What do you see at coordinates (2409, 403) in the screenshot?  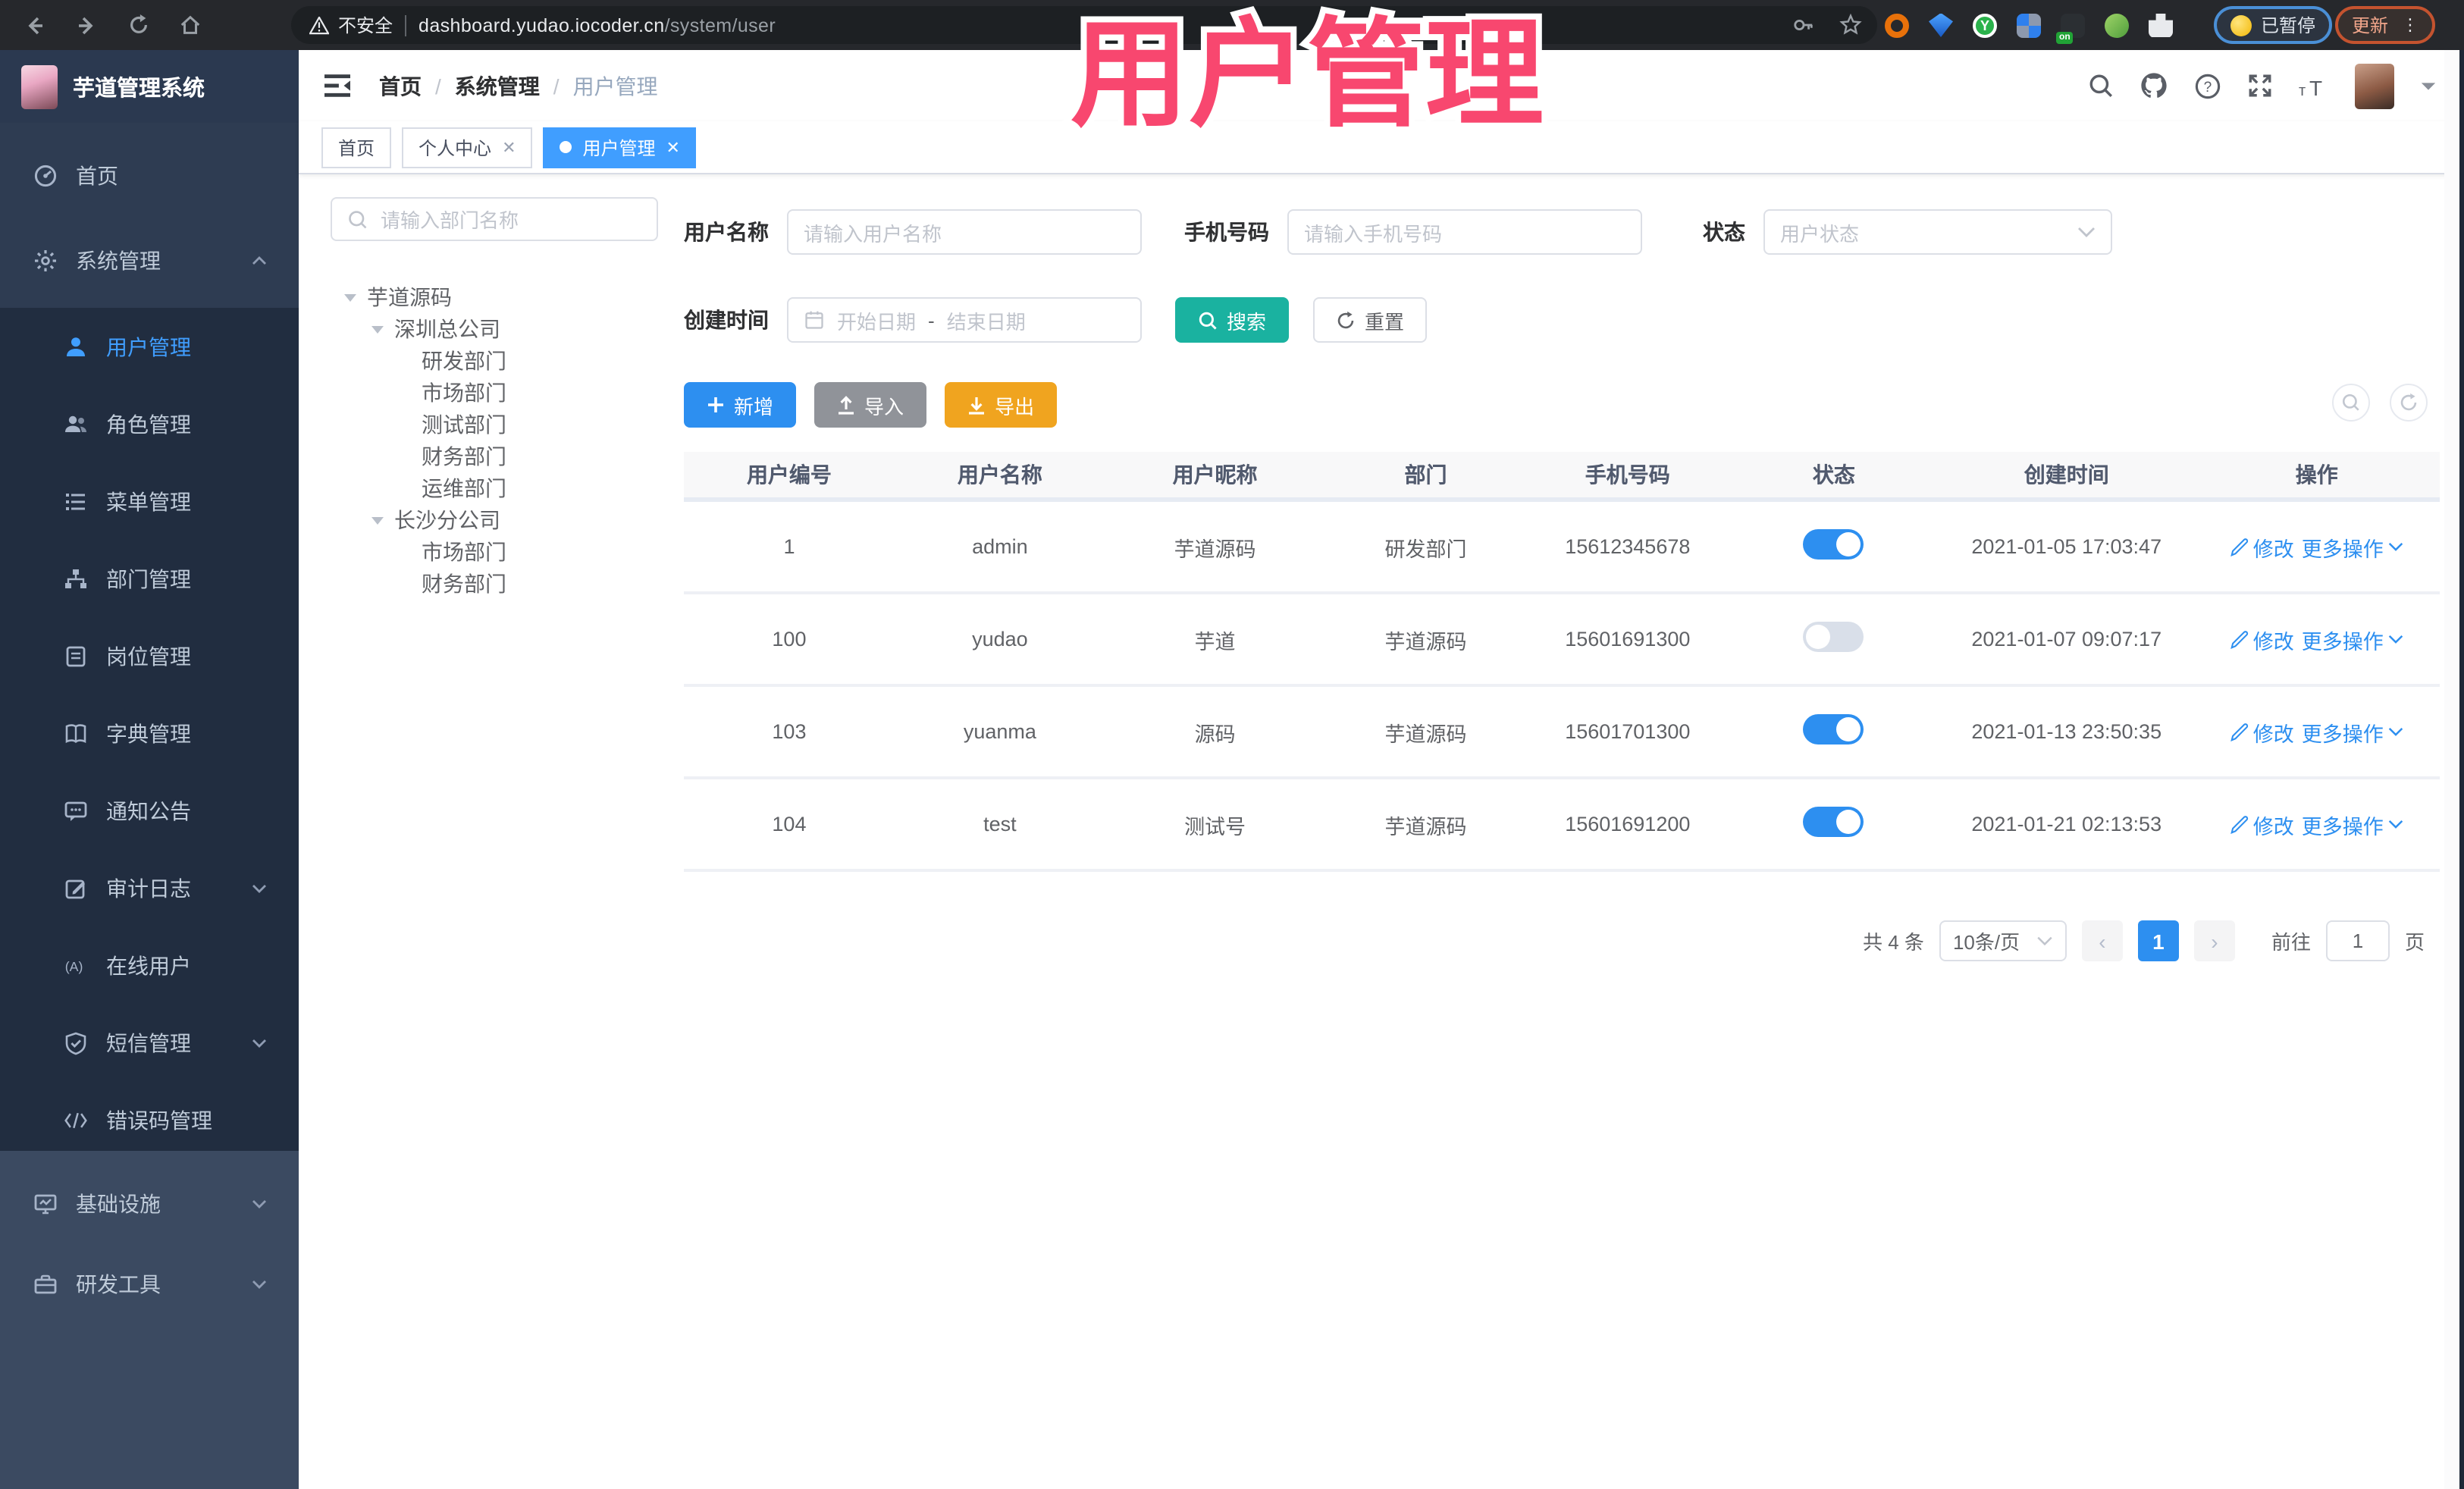 I see `refresh-table-button` at bounding box center [2409, 403].